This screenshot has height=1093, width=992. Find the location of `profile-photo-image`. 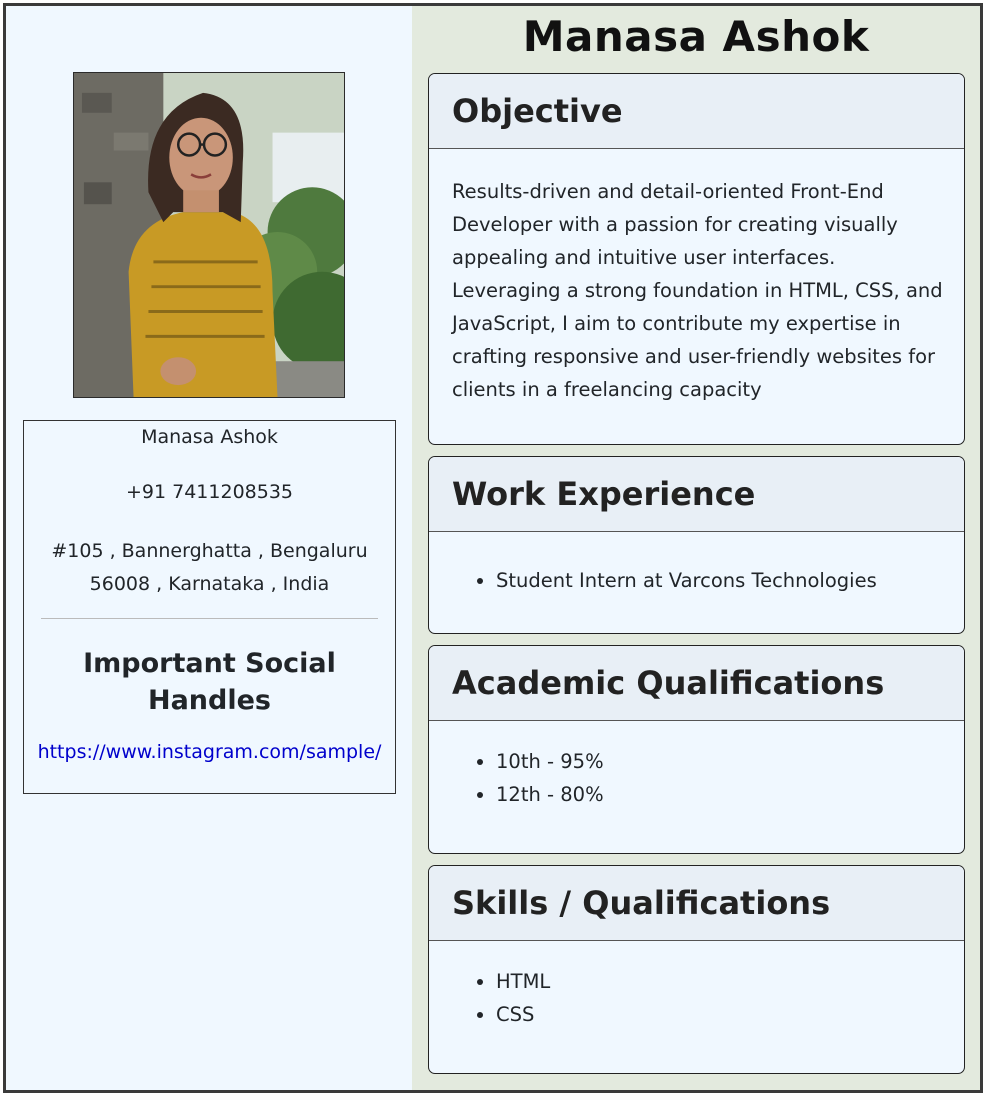

profile-photo-image is located at coordinates (209, 235).